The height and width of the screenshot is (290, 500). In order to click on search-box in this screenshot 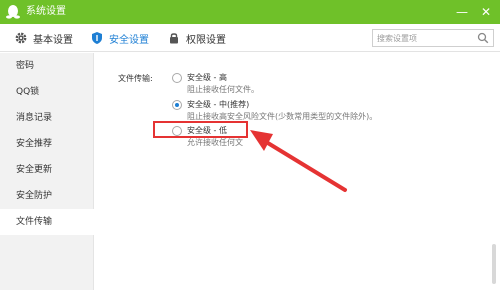, I will do `click(433, 38)`.